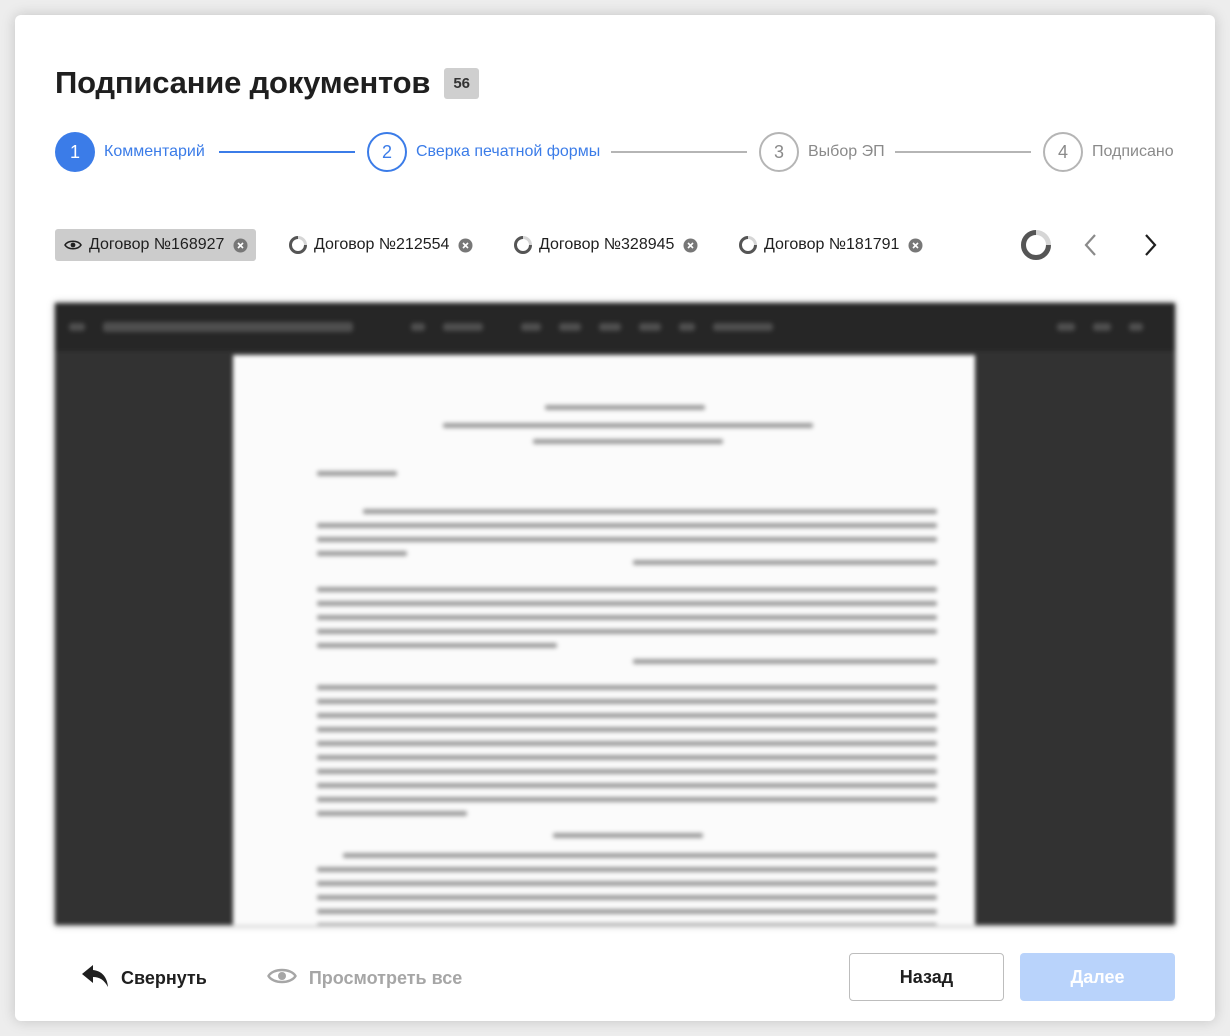 The height and width of the screenshot is (1036, 1230). What do you see at coordinates (385, 978) in the screenshot?
I see `view-all-label: Просмотреть все` at bounding box center [385, 978].